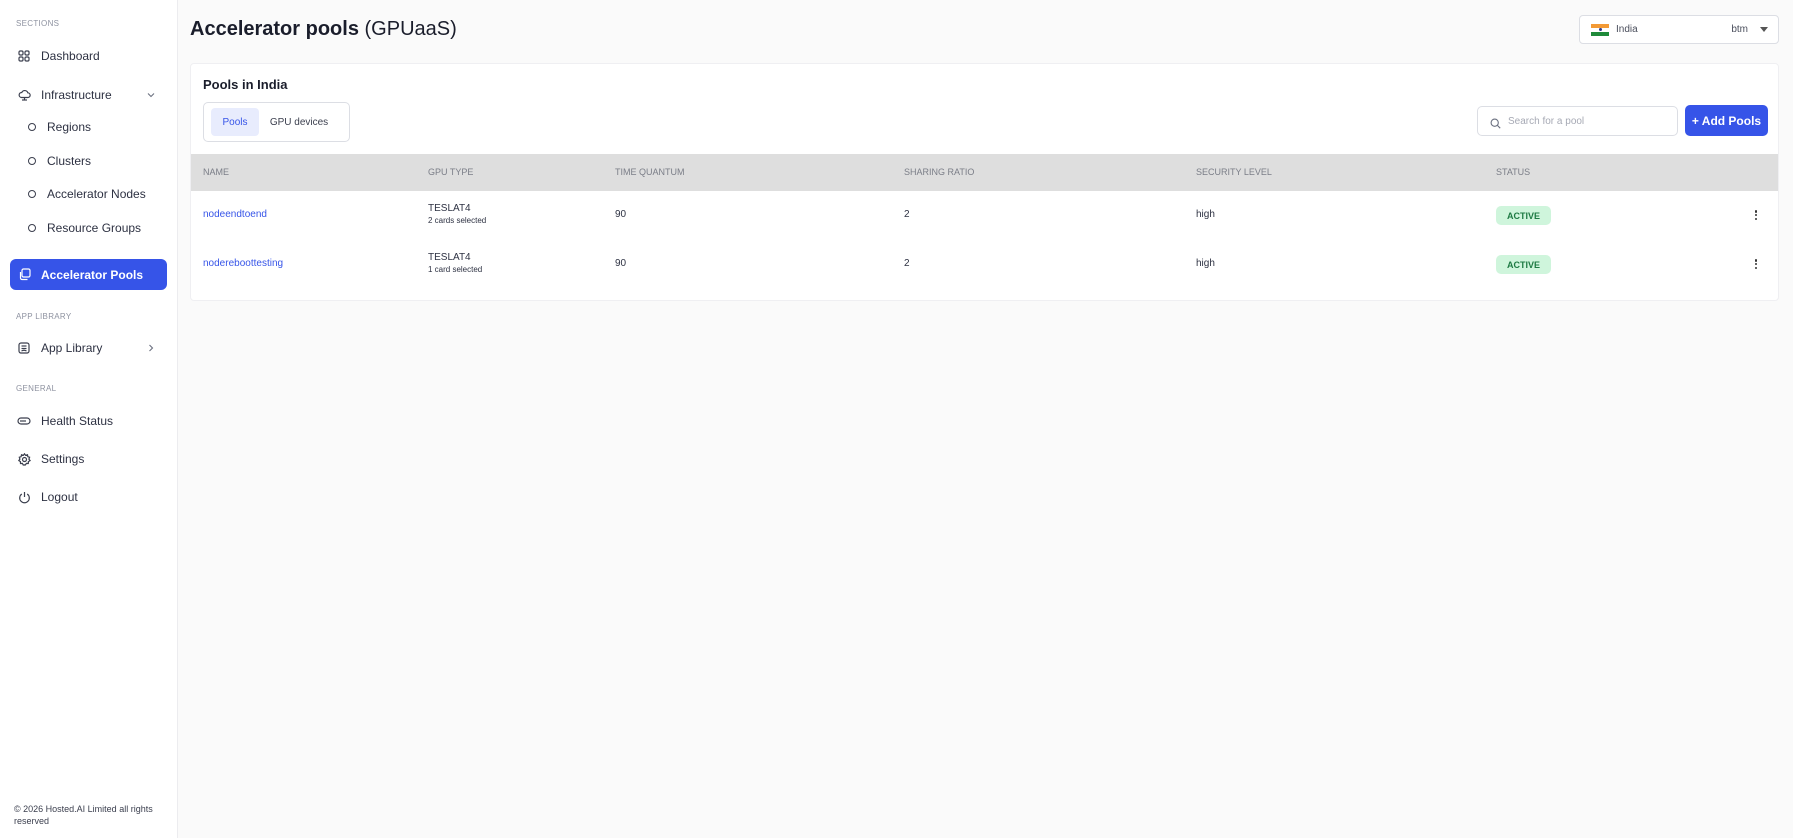  What do you see at coordinates (1513, 172) in the screenshot?
I see `column-header-status: STATUS` at bounding box center [1513, 172].